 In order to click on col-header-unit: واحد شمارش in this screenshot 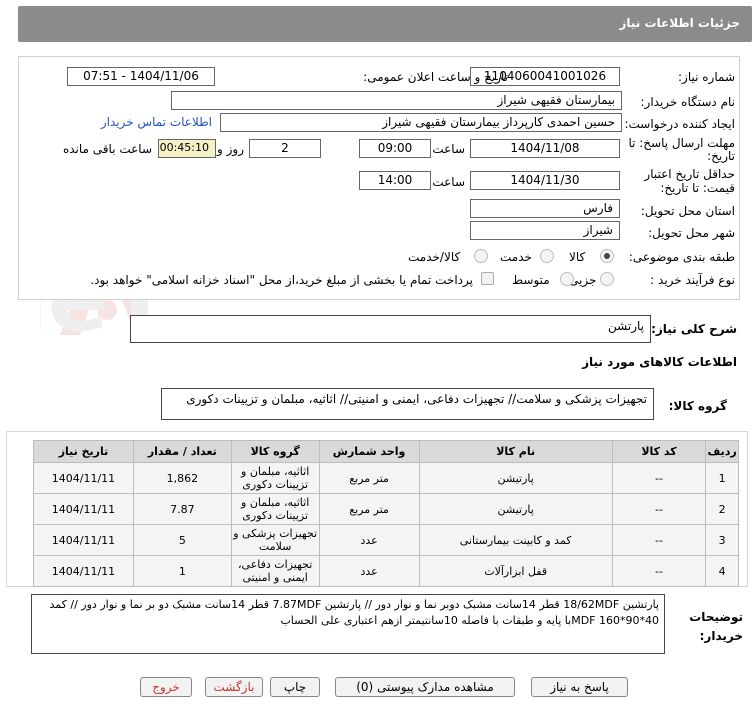, I will do `click(369, 451)`.